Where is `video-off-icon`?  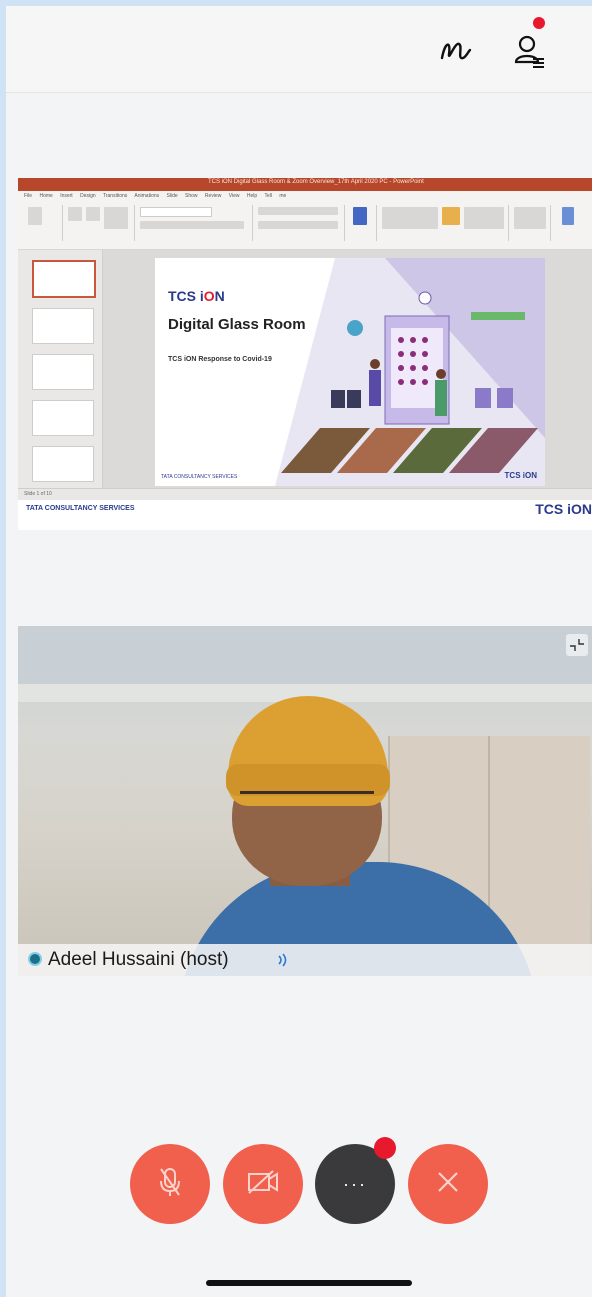 video-off-icon is located at coordinates (263, 1184).